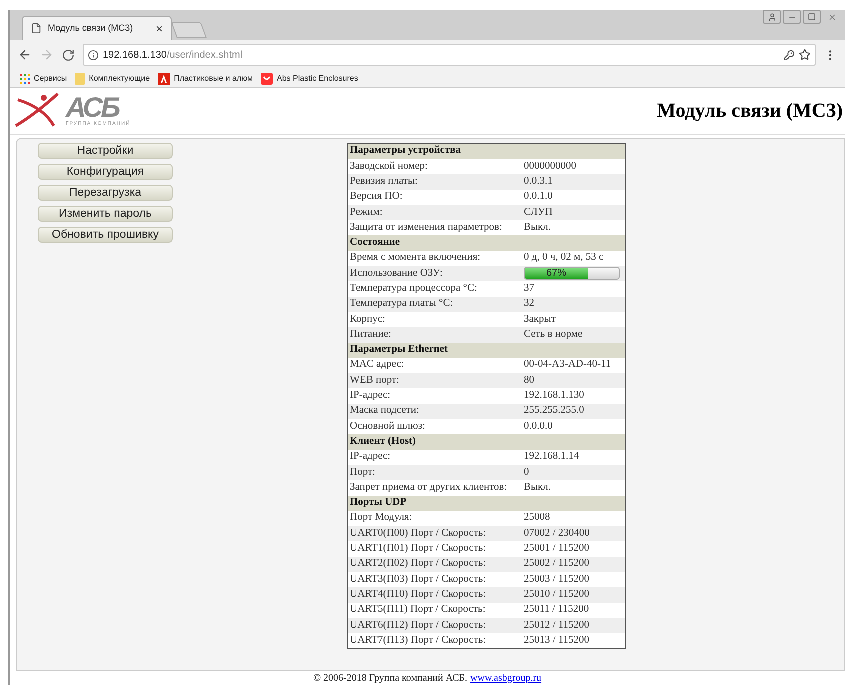 The image size is (845, 685). I want to click on parameter-label: UART1(П01) Порт / Скорость:, so click(418, 549).